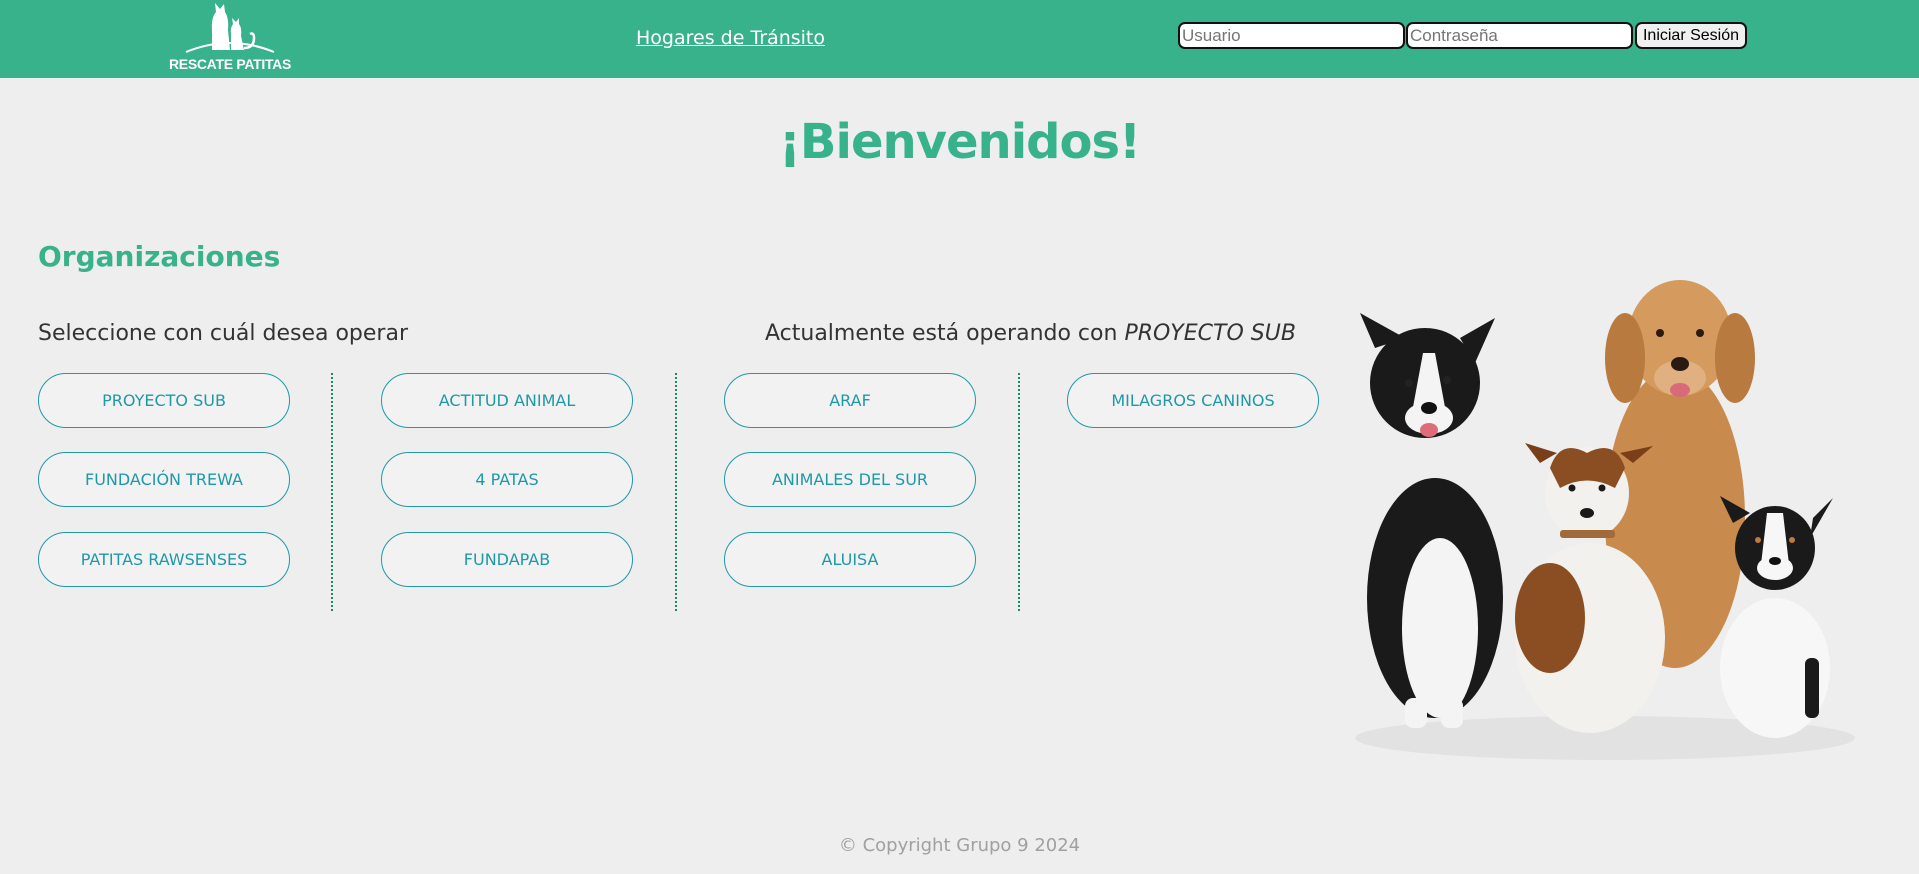 This screenshot has width=1919, height=874. Describe the element at coordinates (1605, 520) in the screenshot. I see `dogs-image` at that location.